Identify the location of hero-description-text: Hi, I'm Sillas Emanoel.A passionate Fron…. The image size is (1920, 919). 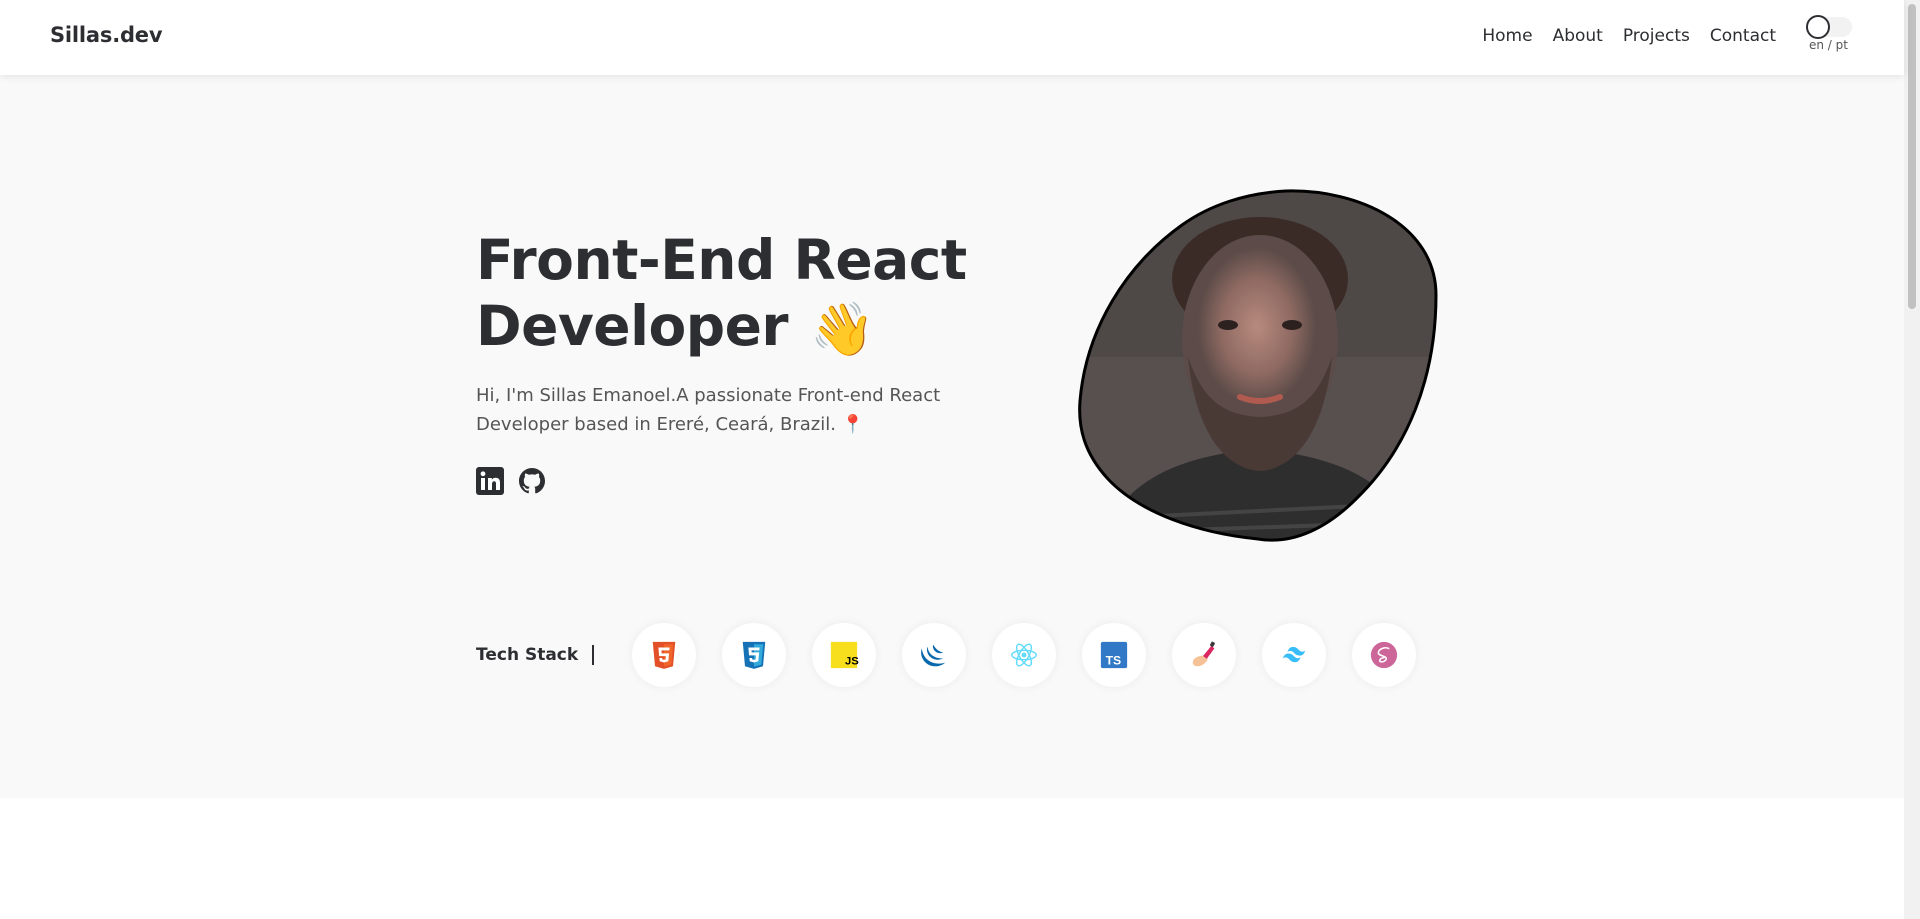
(708, 410).